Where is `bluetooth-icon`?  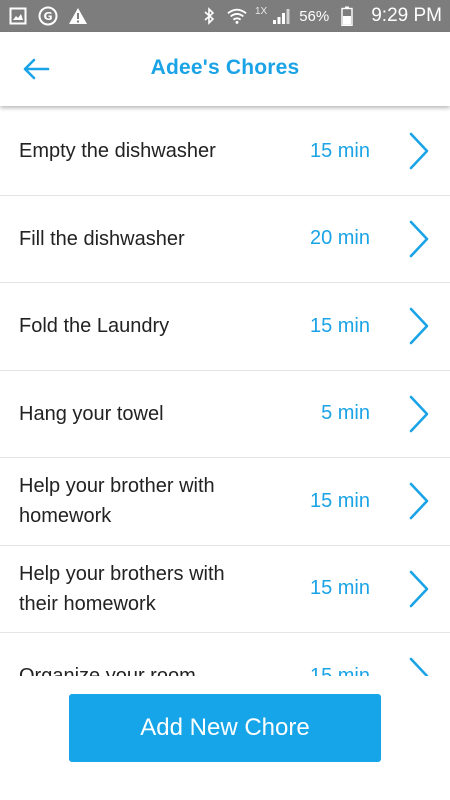
bluetooth-icon is located at coordinates (209, 16).